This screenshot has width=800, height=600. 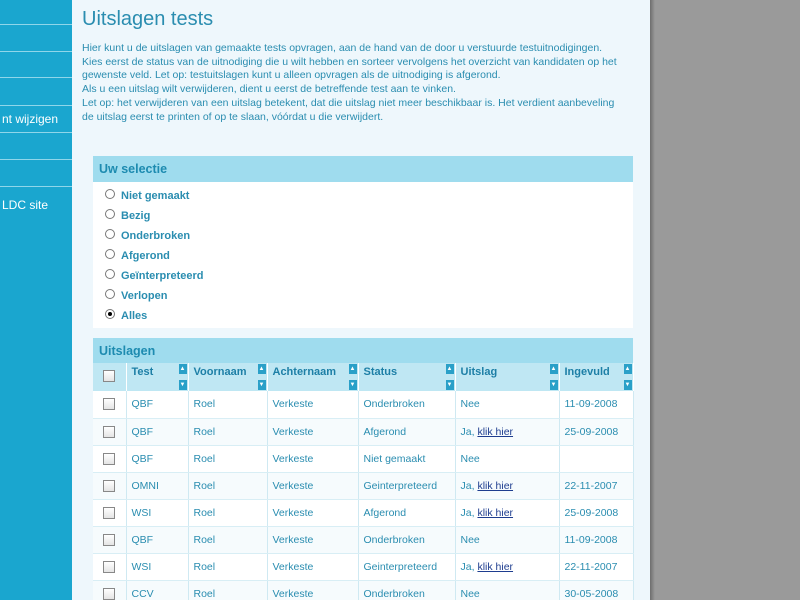 What do you see at coordinates (25, 205) in the screenshot?
I see `sidebar-item-ldc-site: LDC site` at bounding box center [25, 205].